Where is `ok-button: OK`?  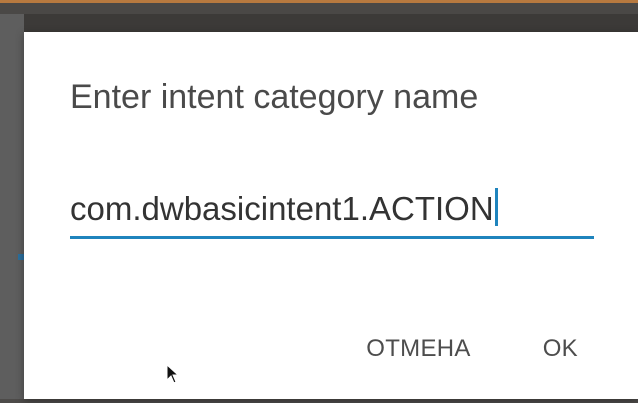 ok-button: OK is located at coordinates (560, 349).